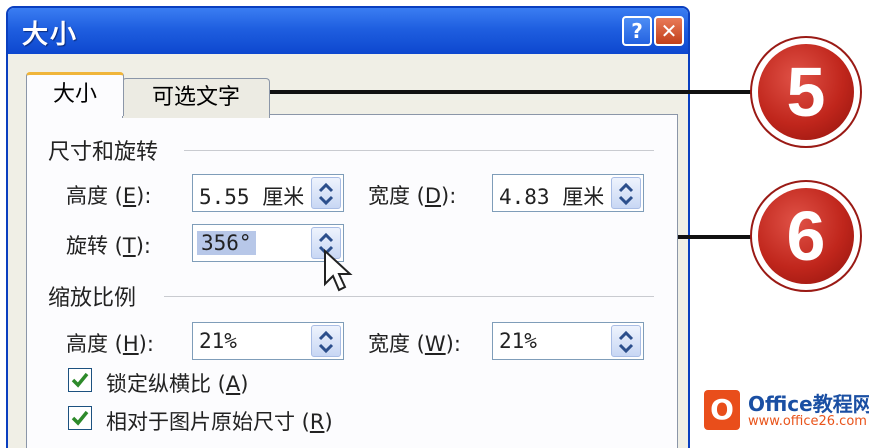 Image resolution: width=869 pixels, height=448 pixels. Describe the element at coordinates (808, 404) in the screenshot. I see `watermark-name: Office教程网` at that location.